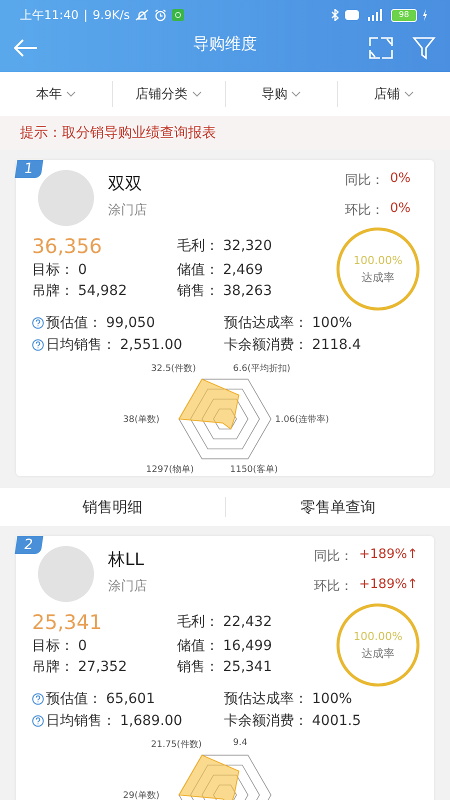 The image size is (450, 800). Describe the element at coordinates (254, 470) in the screenshot. I see `radar-axis-label: 1150(客单)` at that location.